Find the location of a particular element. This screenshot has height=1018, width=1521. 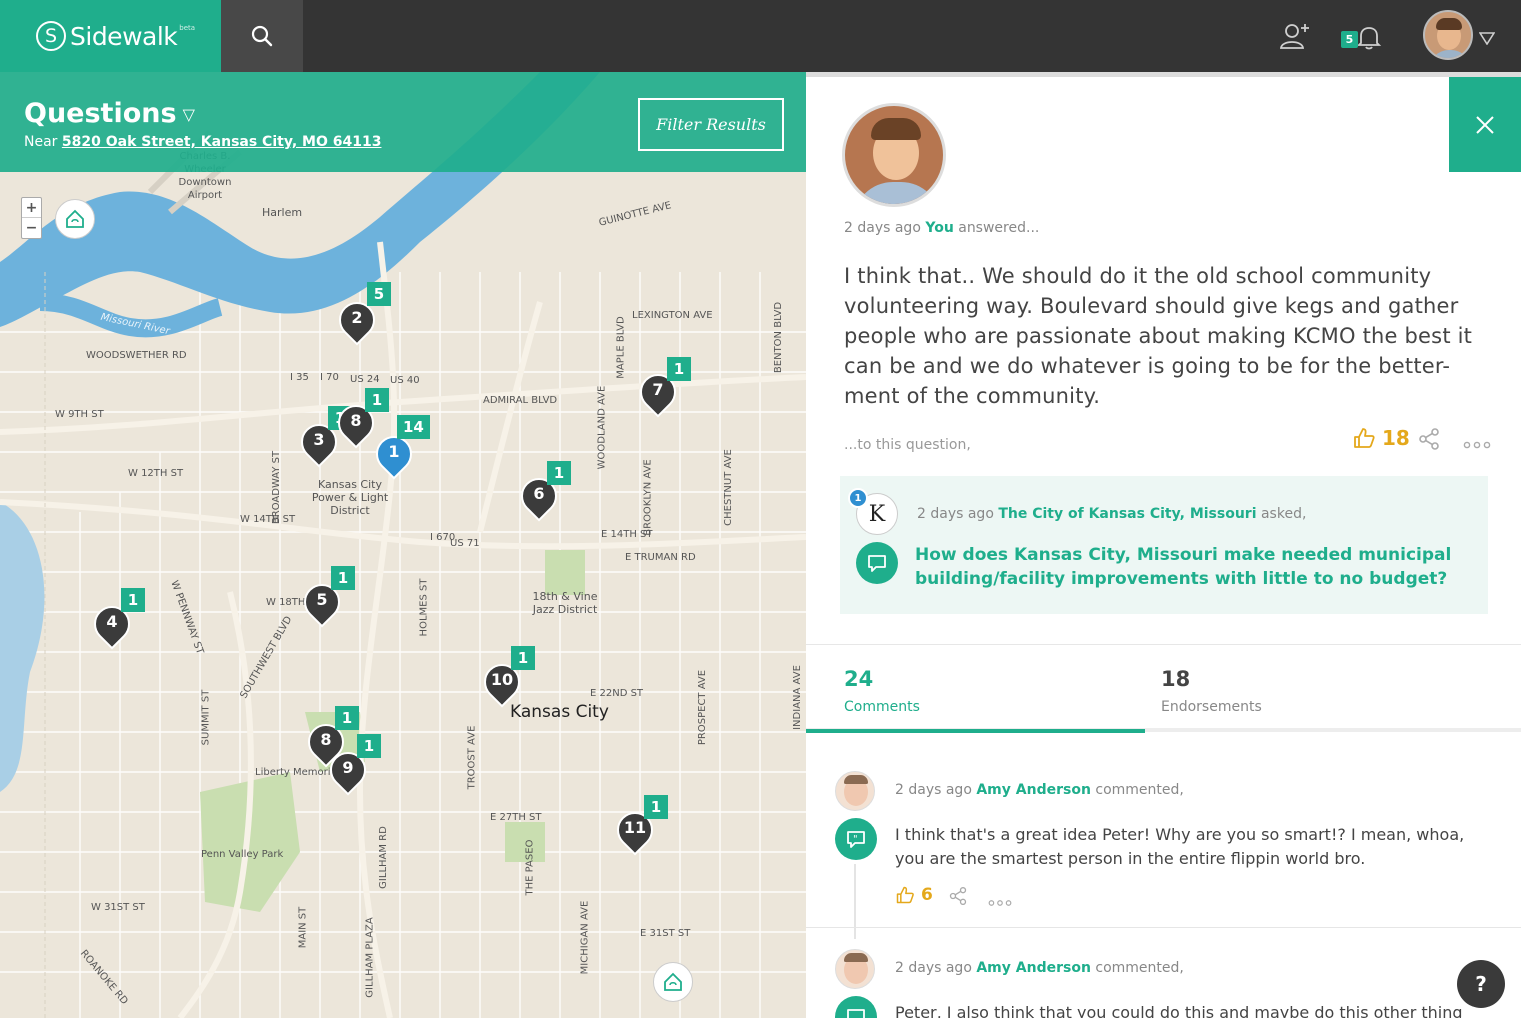

tabs: 24 Comments 18 Endorsements is located at coordinates (1163, 688).